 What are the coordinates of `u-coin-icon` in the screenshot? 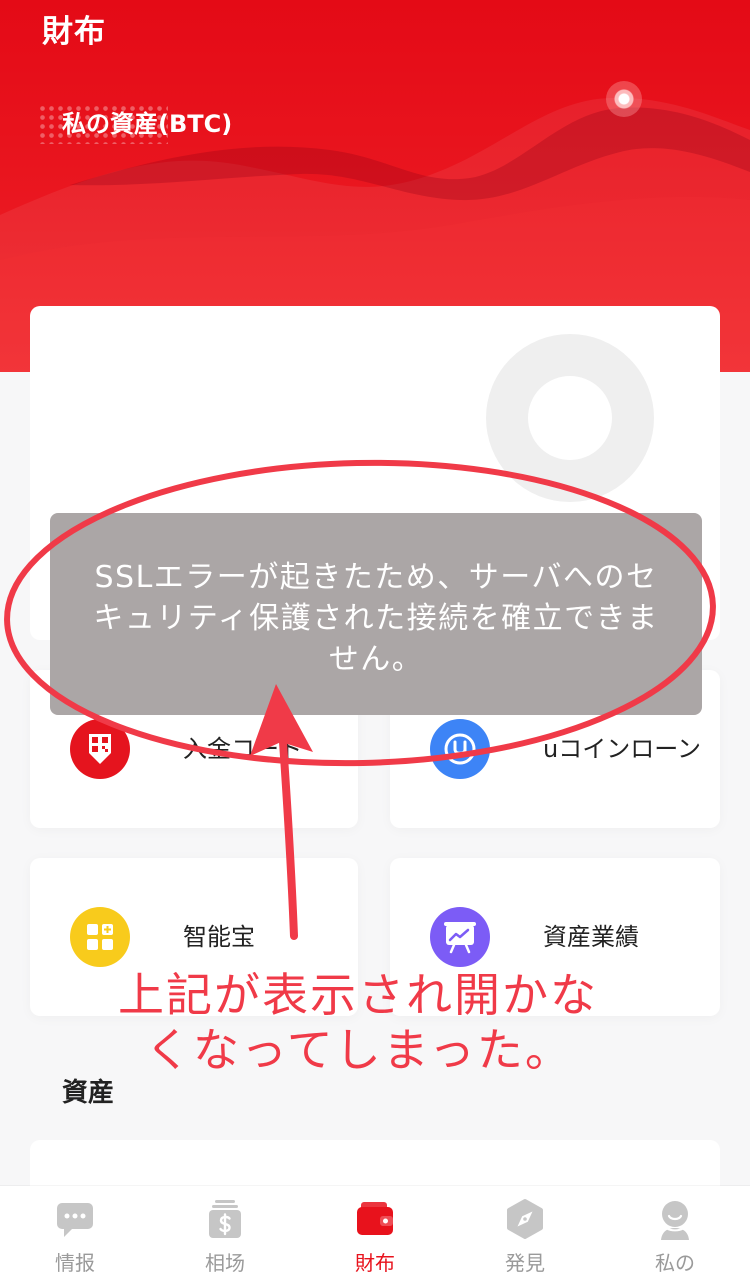 It's located at (460, 749).